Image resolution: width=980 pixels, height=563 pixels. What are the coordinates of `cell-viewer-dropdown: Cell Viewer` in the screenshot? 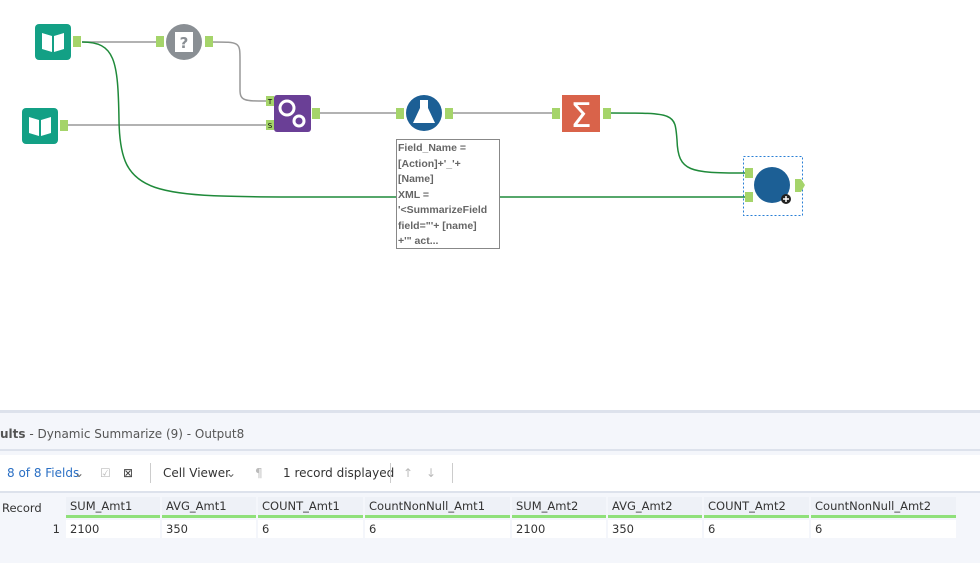 It's located at (196, 473).